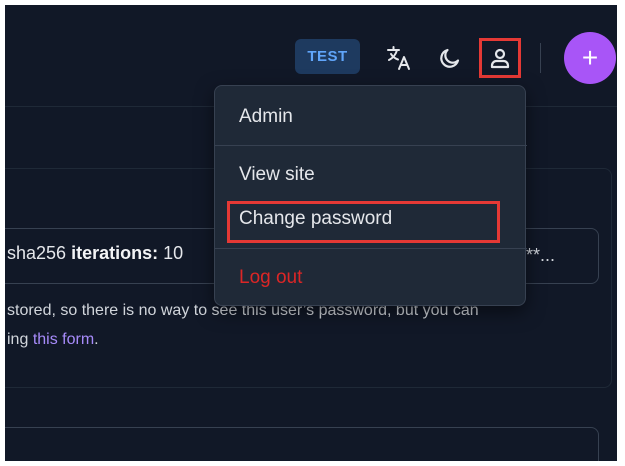 The width and height of the screenshot is (625, 466). I want to click on plus-icon: +, so click(590, 57).